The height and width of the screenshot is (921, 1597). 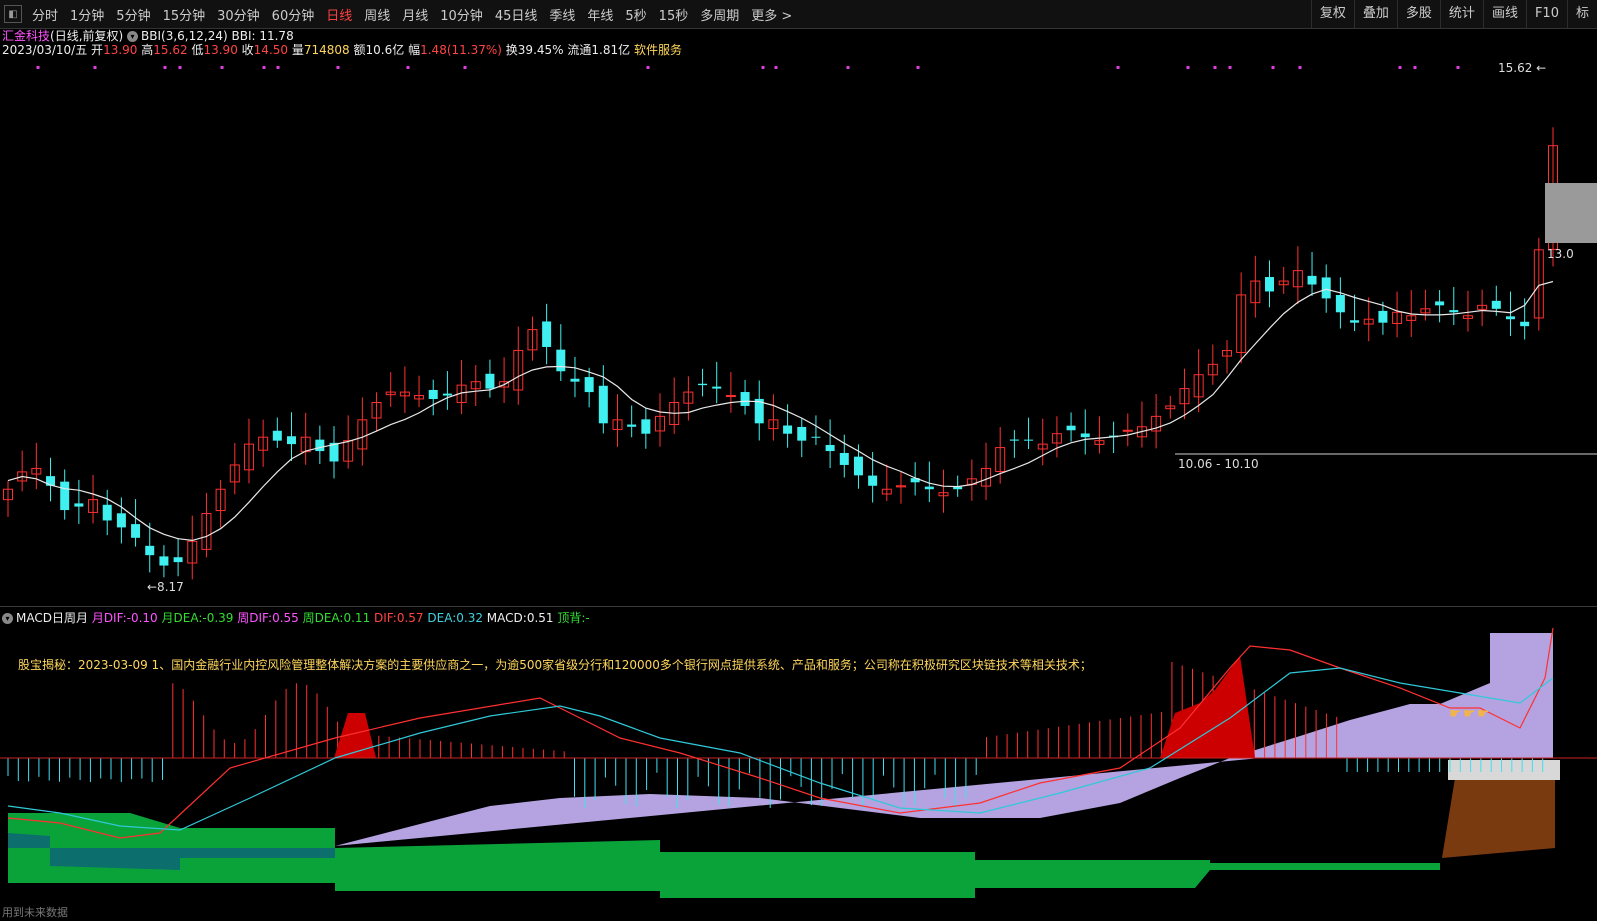 What do you see at coordinates (1418, 14) in the screenshot?
I see `toolbar-button: 多股` at bounding box center [1418, 14].